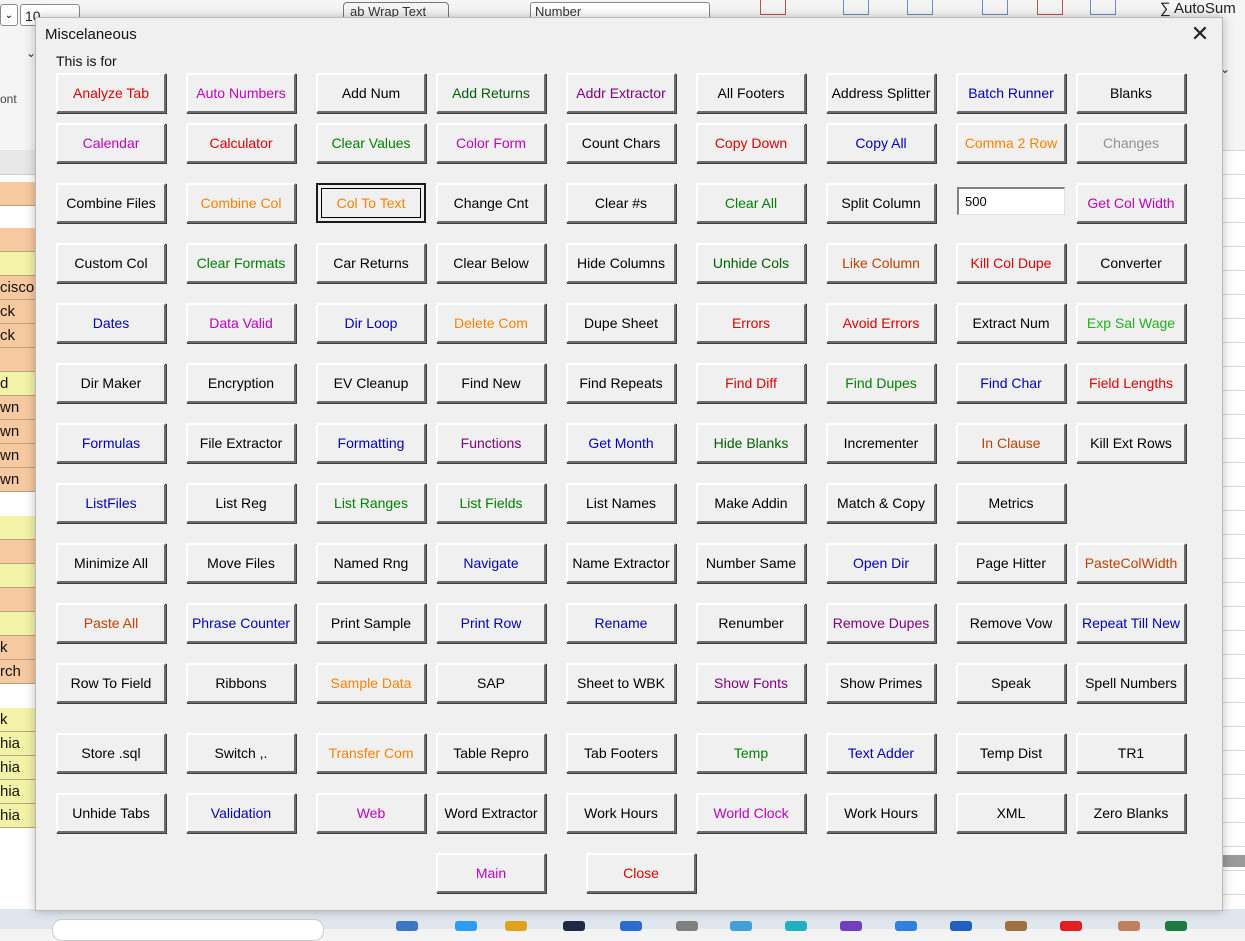  What do you see at coordinates (188, 930) in the screenshot?
I see `taskbar-search-box` at bounding box center [188, 930].